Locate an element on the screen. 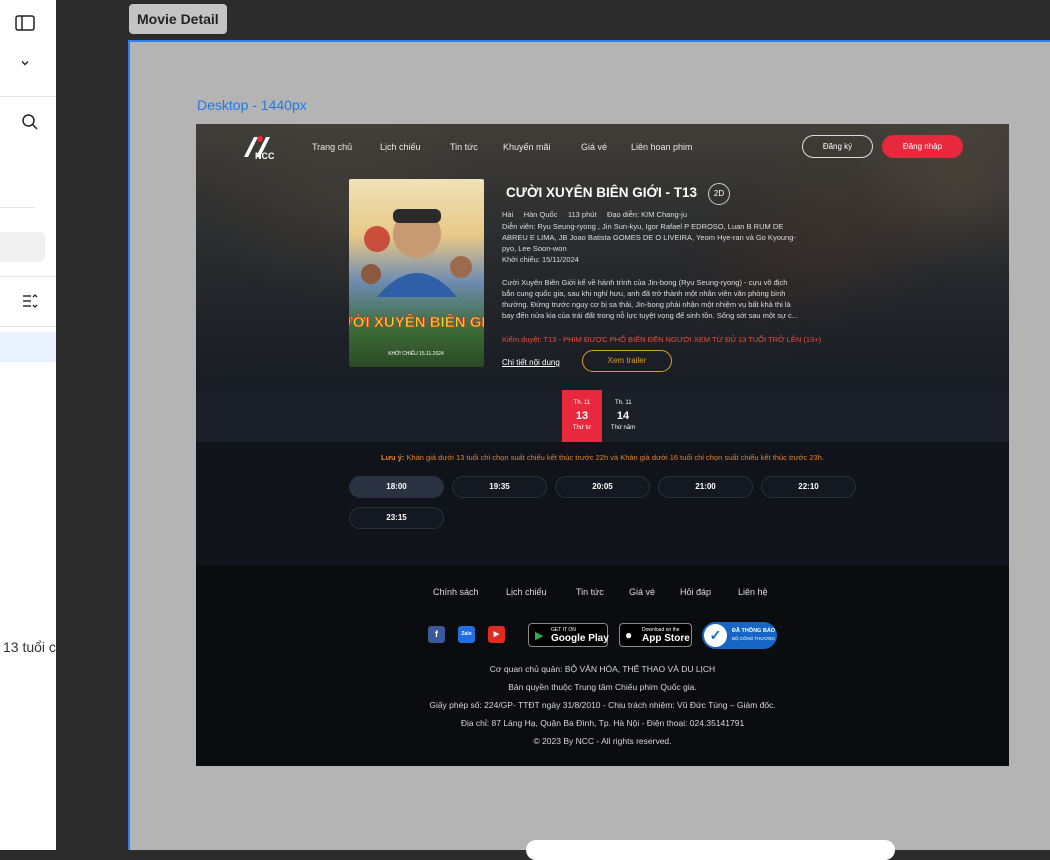 This screenshot has height=860, width=1050. showtime-slot: 23:15 is located at coordinates (396, 518).